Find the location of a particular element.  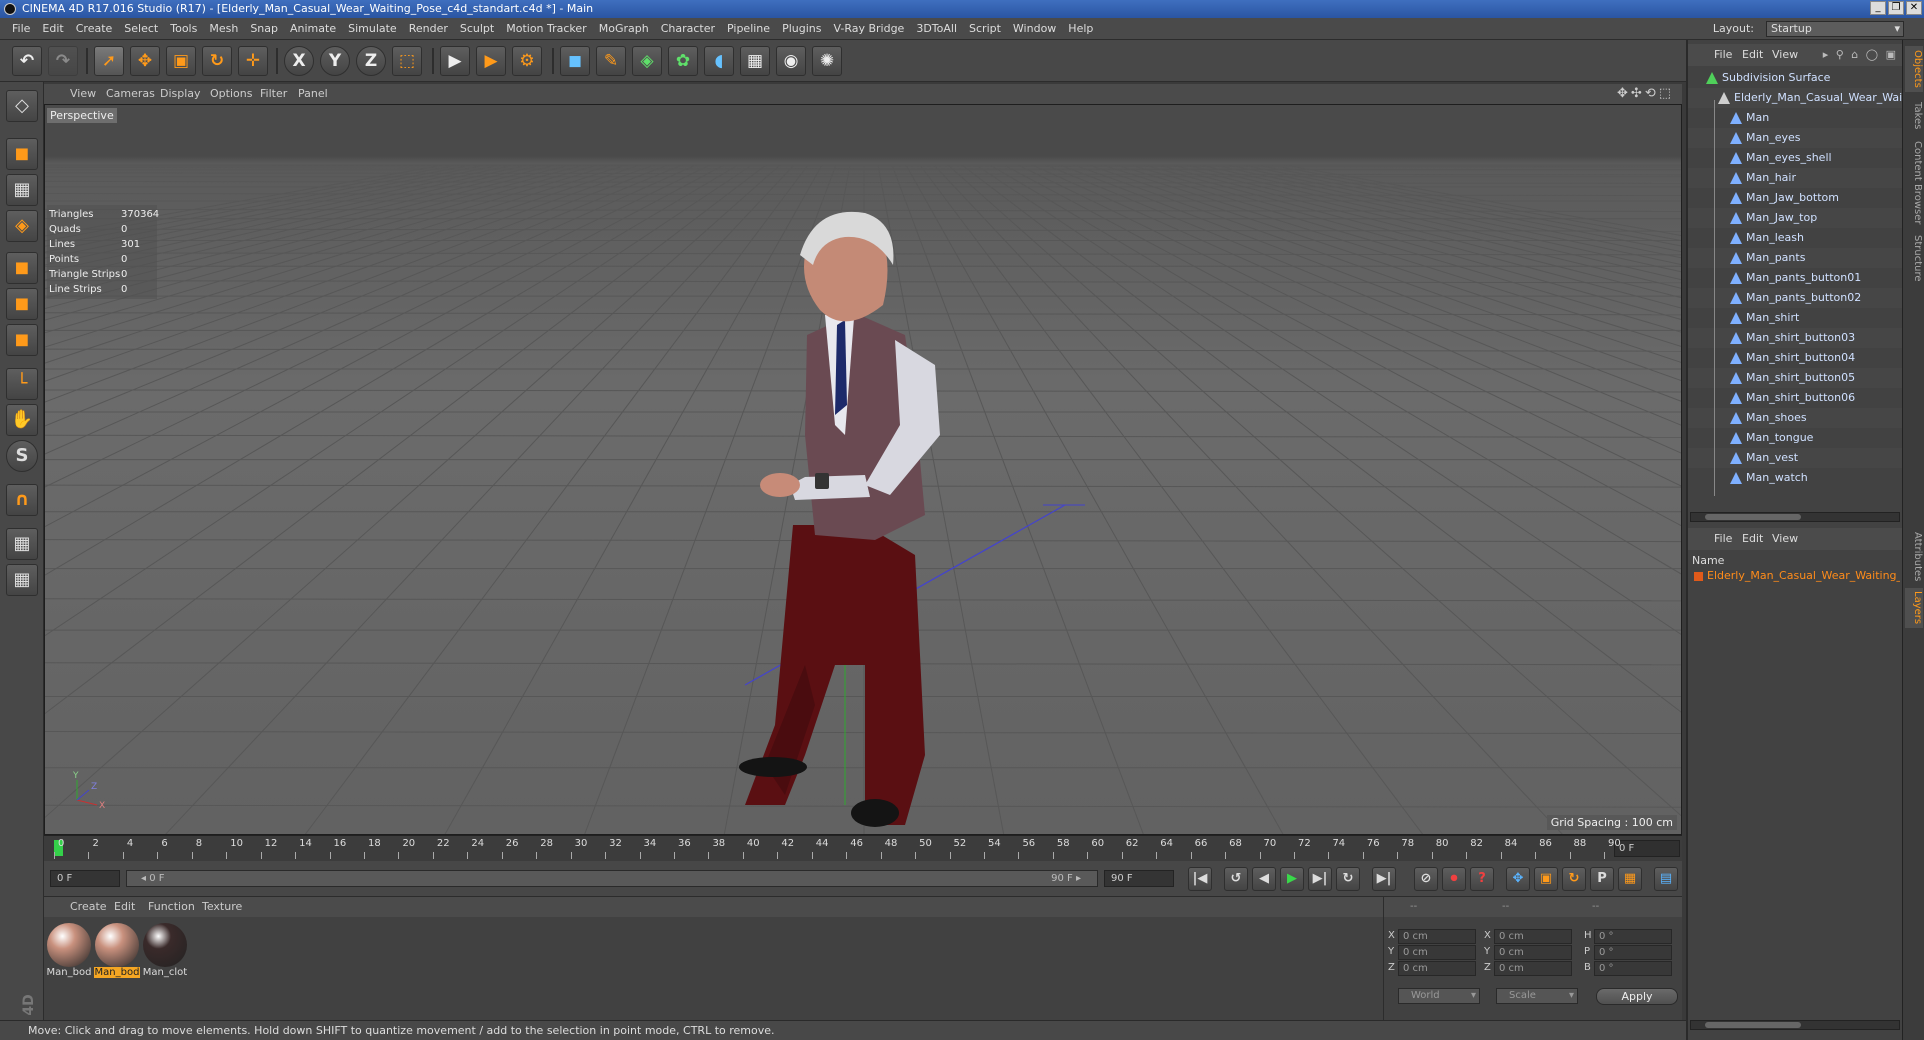

object-item: Man_eyes is located at coordinates (1795, 138).